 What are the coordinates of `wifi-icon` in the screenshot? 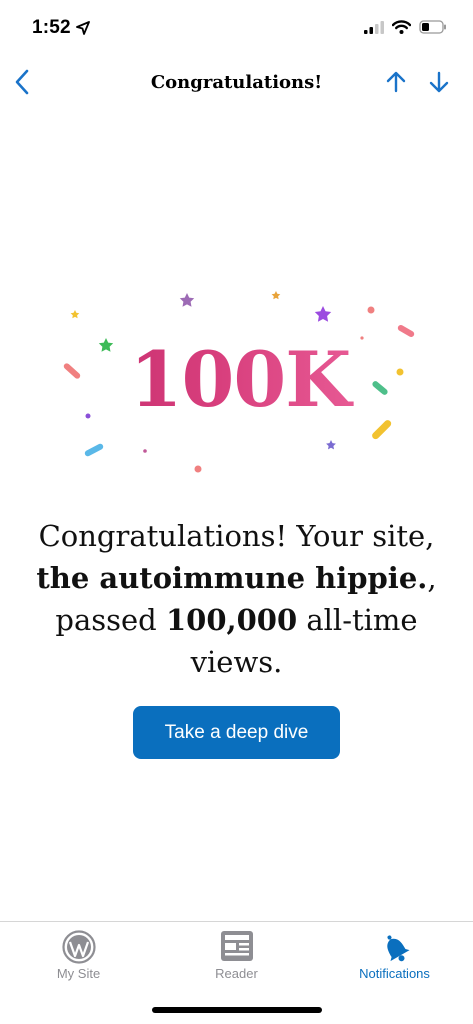 It's located at (401, 29).